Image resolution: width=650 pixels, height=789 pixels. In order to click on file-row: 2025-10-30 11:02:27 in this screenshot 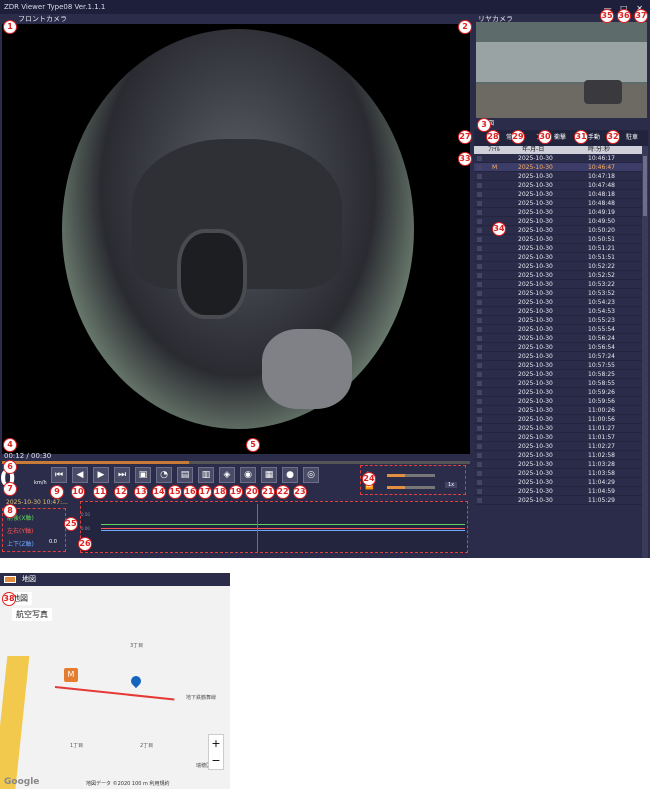, I will do `click(558, 446)`.